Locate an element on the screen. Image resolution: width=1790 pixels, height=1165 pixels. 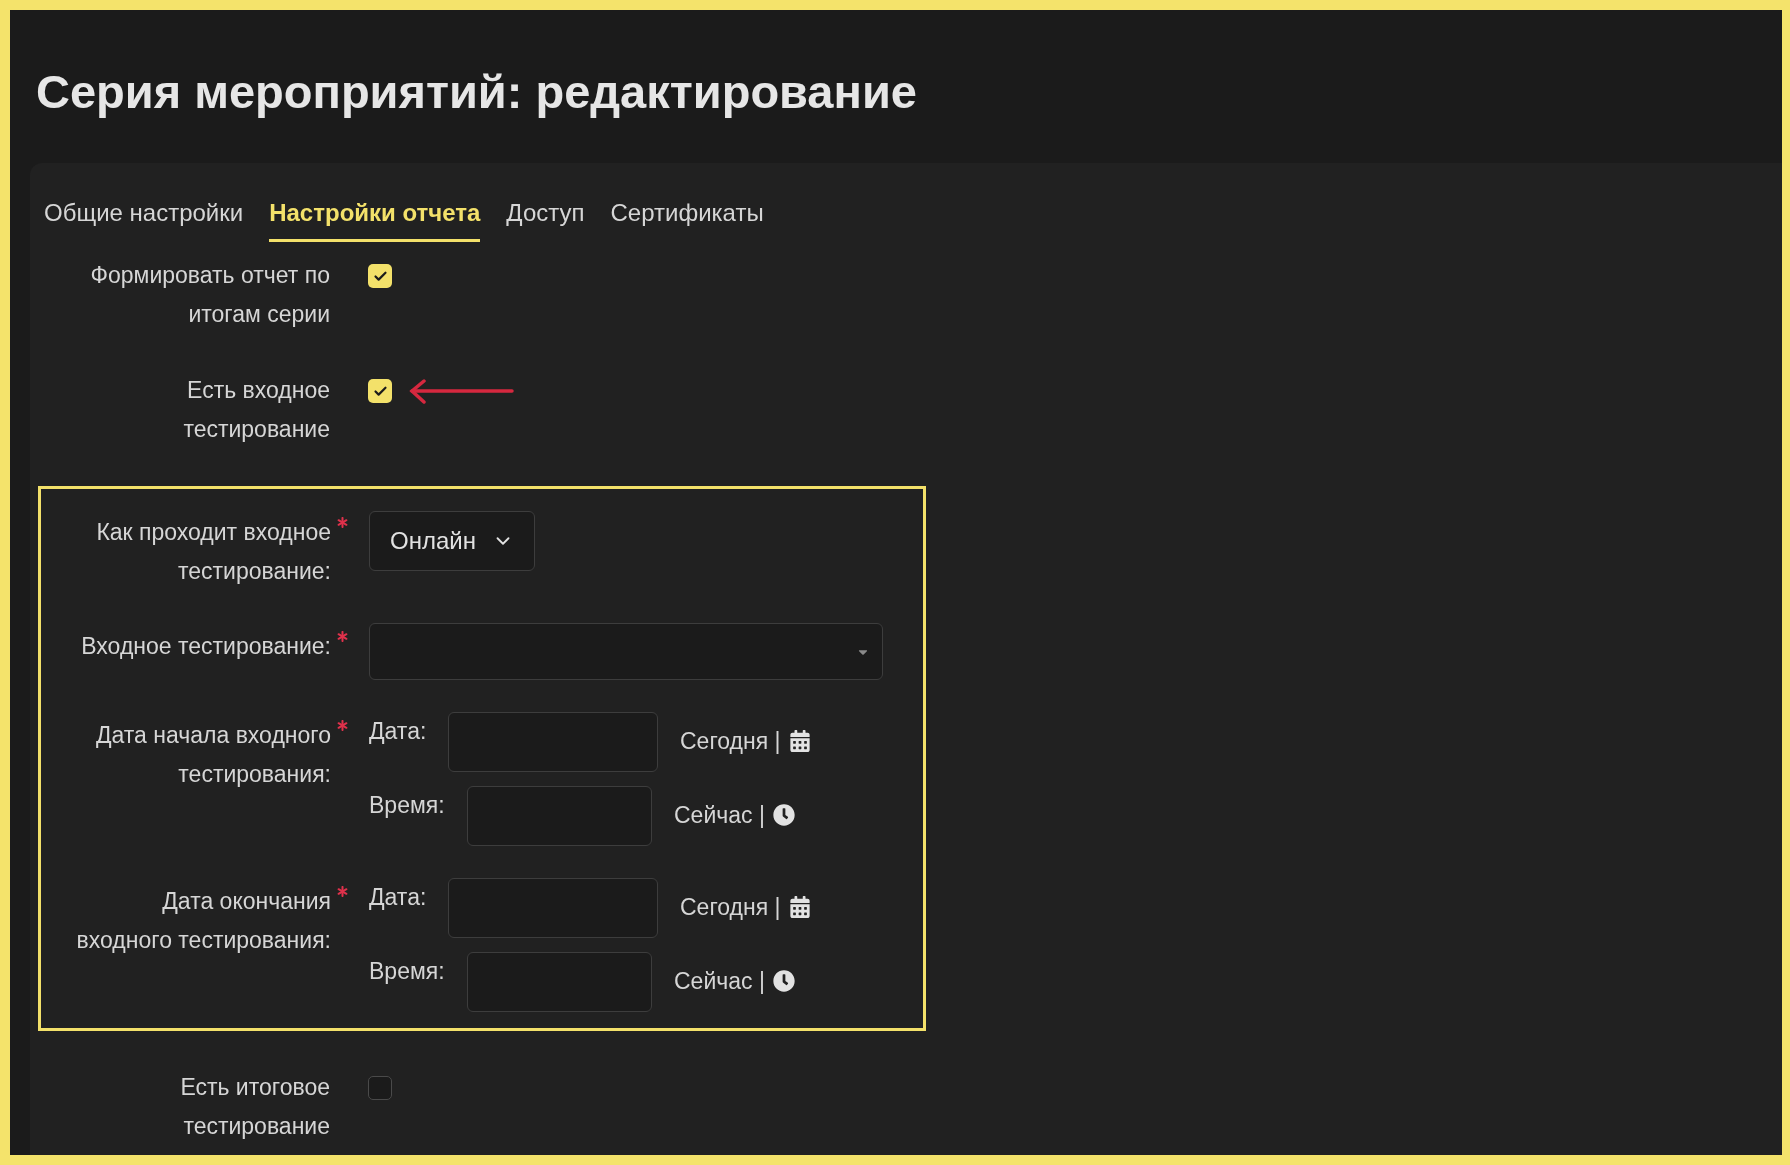
tab: Общие настройки is located at coordinates (144, 218).